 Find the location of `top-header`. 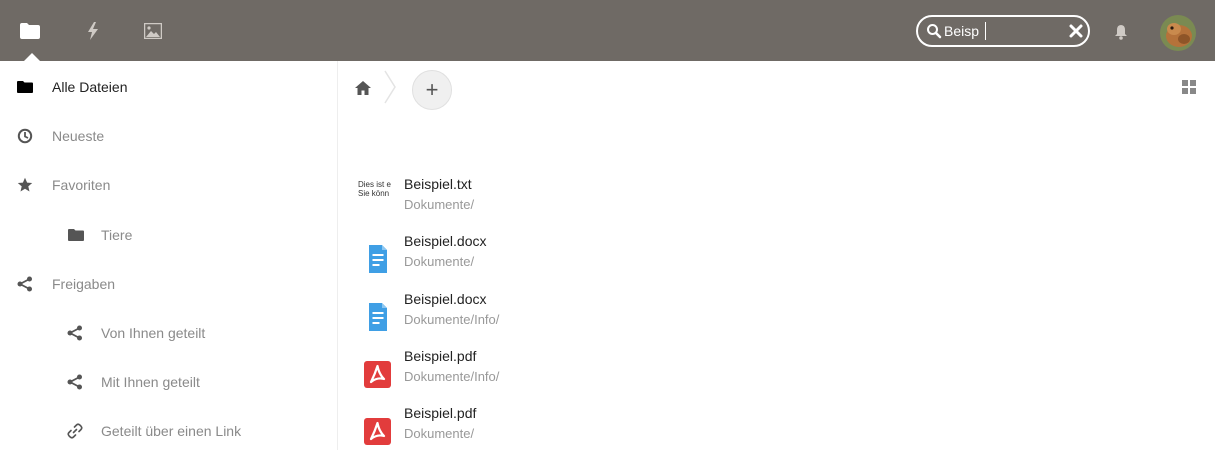

top-header is located at coordinates (607, 30).